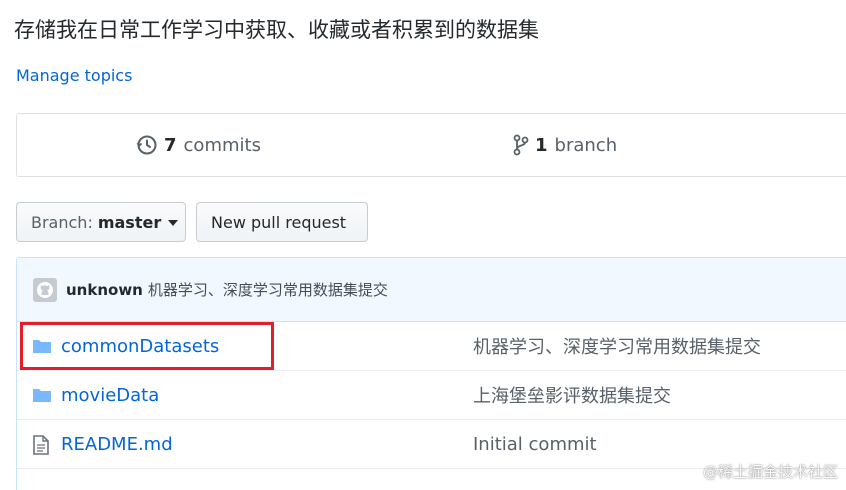 The height and width of the screenshot is (490, 846). Describe the element at coordinates (431, 290) in the screenshot. I see `latest-commit-bar: unknown 机器学习、深度学习常用数据集提交` at that location.